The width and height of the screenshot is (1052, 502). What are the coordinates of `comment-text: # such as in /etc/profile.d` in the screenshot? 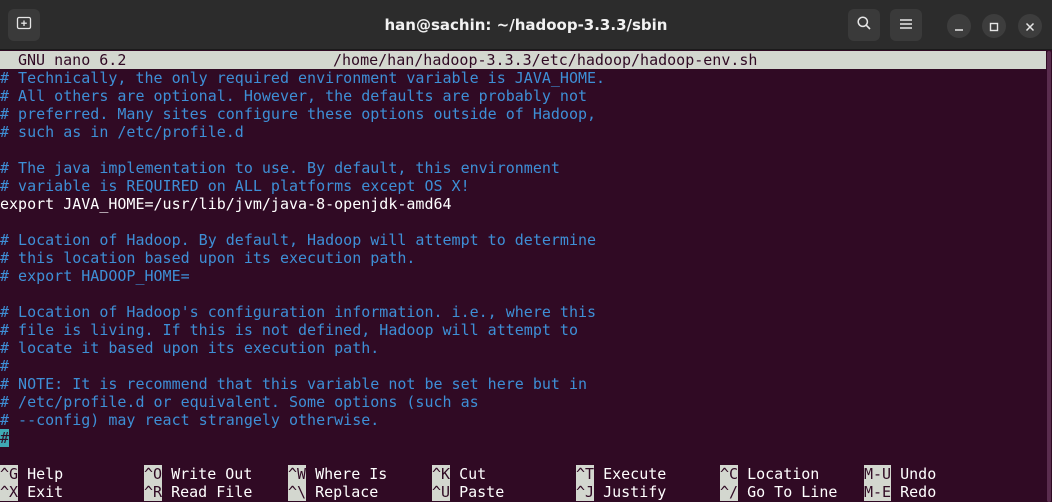 It's located at (122, 132).